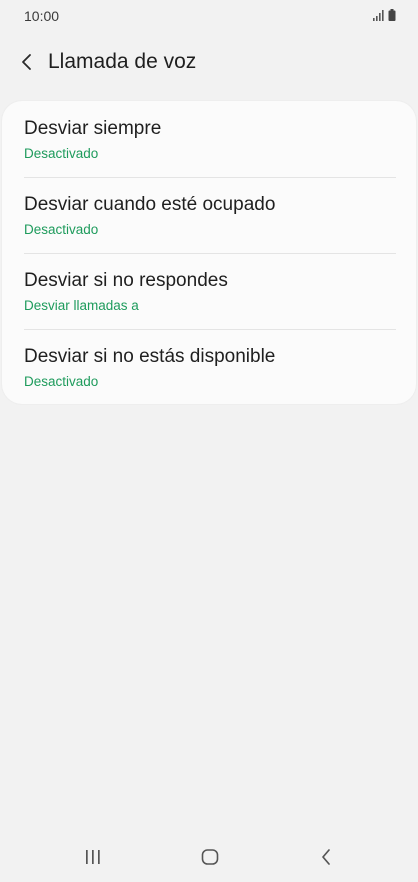  Describe the element at coordinates (209, 139) in the screenshot. I see `list-item-forward-always: Desviar siempre Desactivado` at that location.